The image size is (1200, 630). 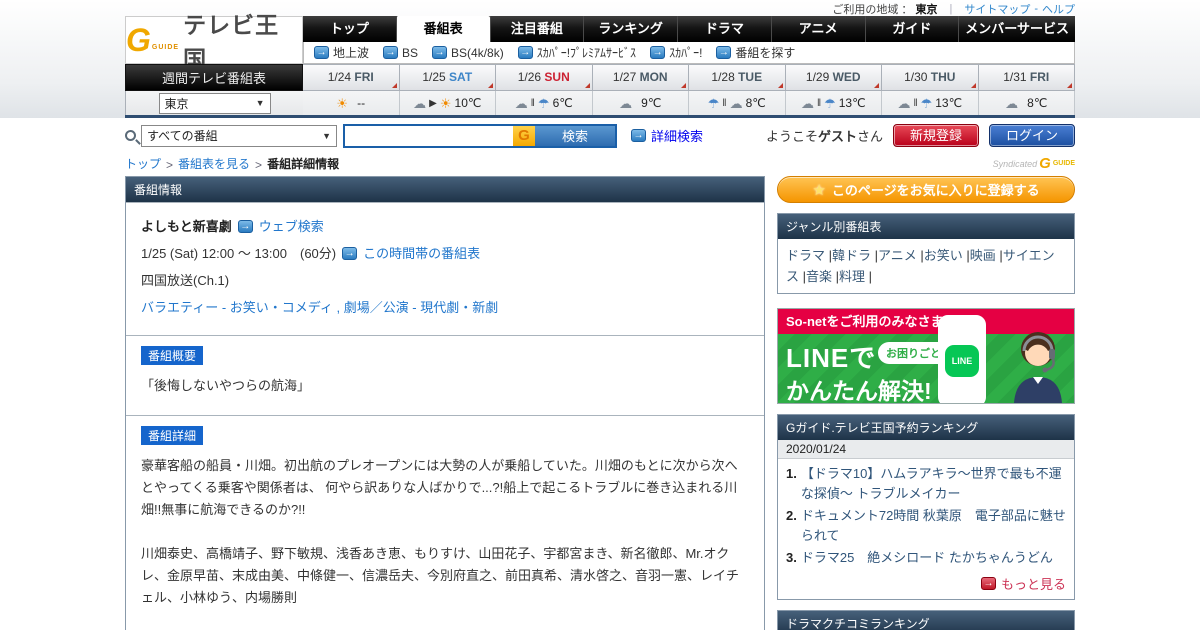 What do you see at coordinates (1015, 163) in the screenshot?
I see `syndicated-label: Syndicated` at bounding box center [1015, 163].